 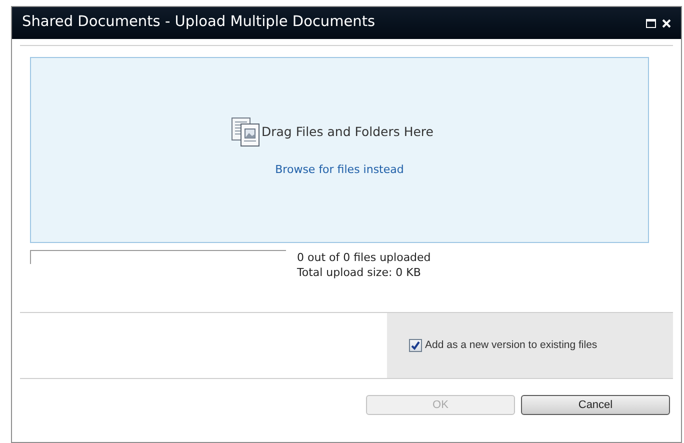 What do you see at coordinates (359, 272) in the screenshot?
I see `upload-size: Total upload size: 0 KB` at bounding box center [359, 272].